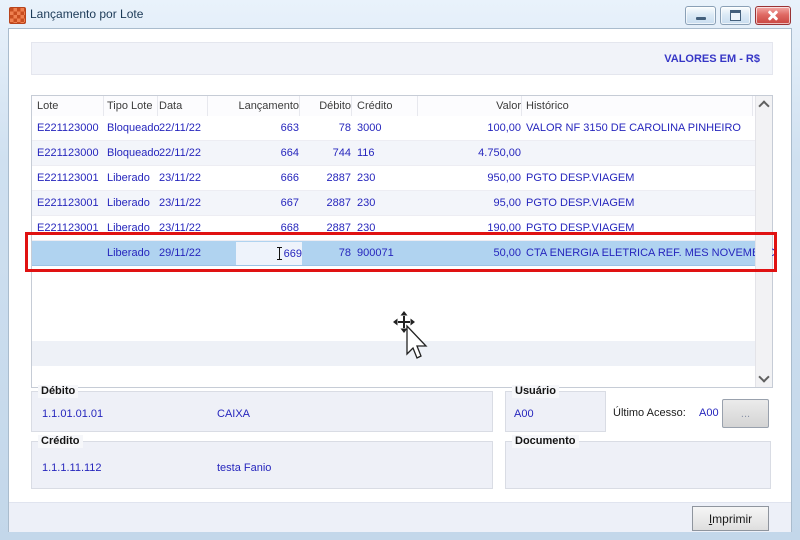  What do you see at coordinates (289, 178) in the screenshot?
I see `cell-lancamento: 666` at bounding box center [289, 178].